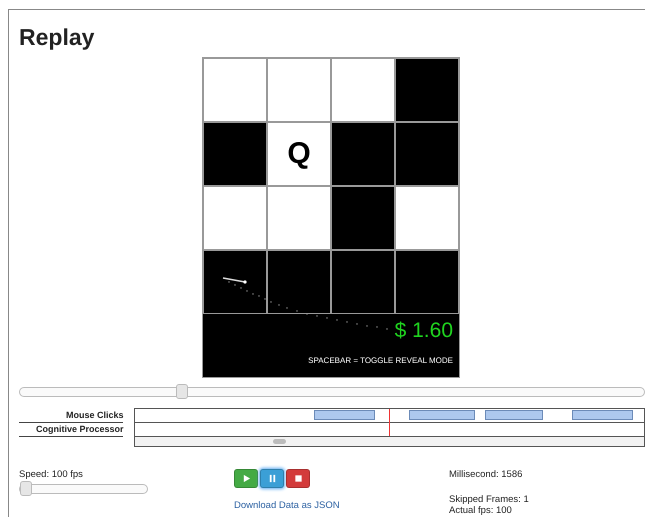 Image resolution: width=645 pixels, height=518 pixels. What do you see at coordinates (389, 441) in the screenshot?
I see `scroll-bar` at bounding box center [389, 441].